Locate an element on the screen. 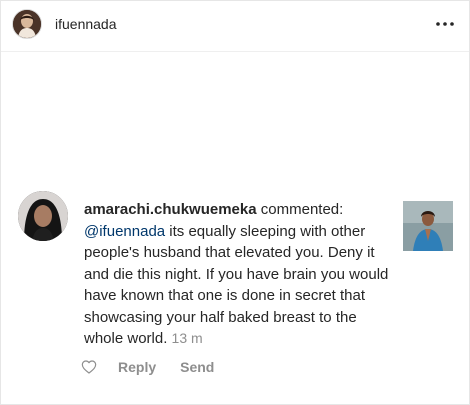 The image size is (470, 405). send-button: Send is located at coordinates (197, 367).